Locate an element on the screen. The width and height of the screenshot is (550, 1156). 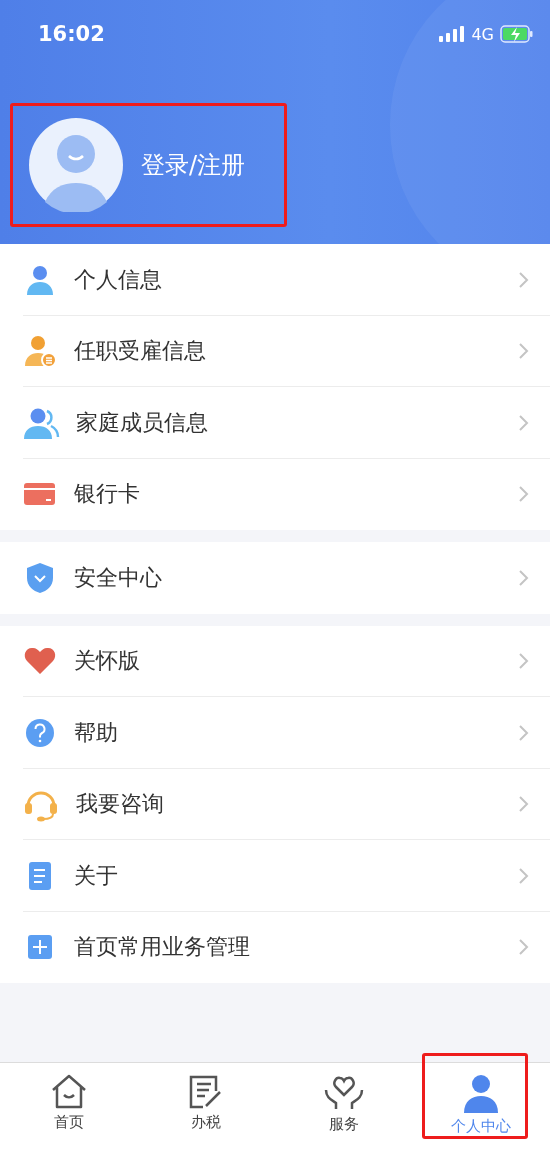
menu-item: 关于 is located at coordinates (275, 876).